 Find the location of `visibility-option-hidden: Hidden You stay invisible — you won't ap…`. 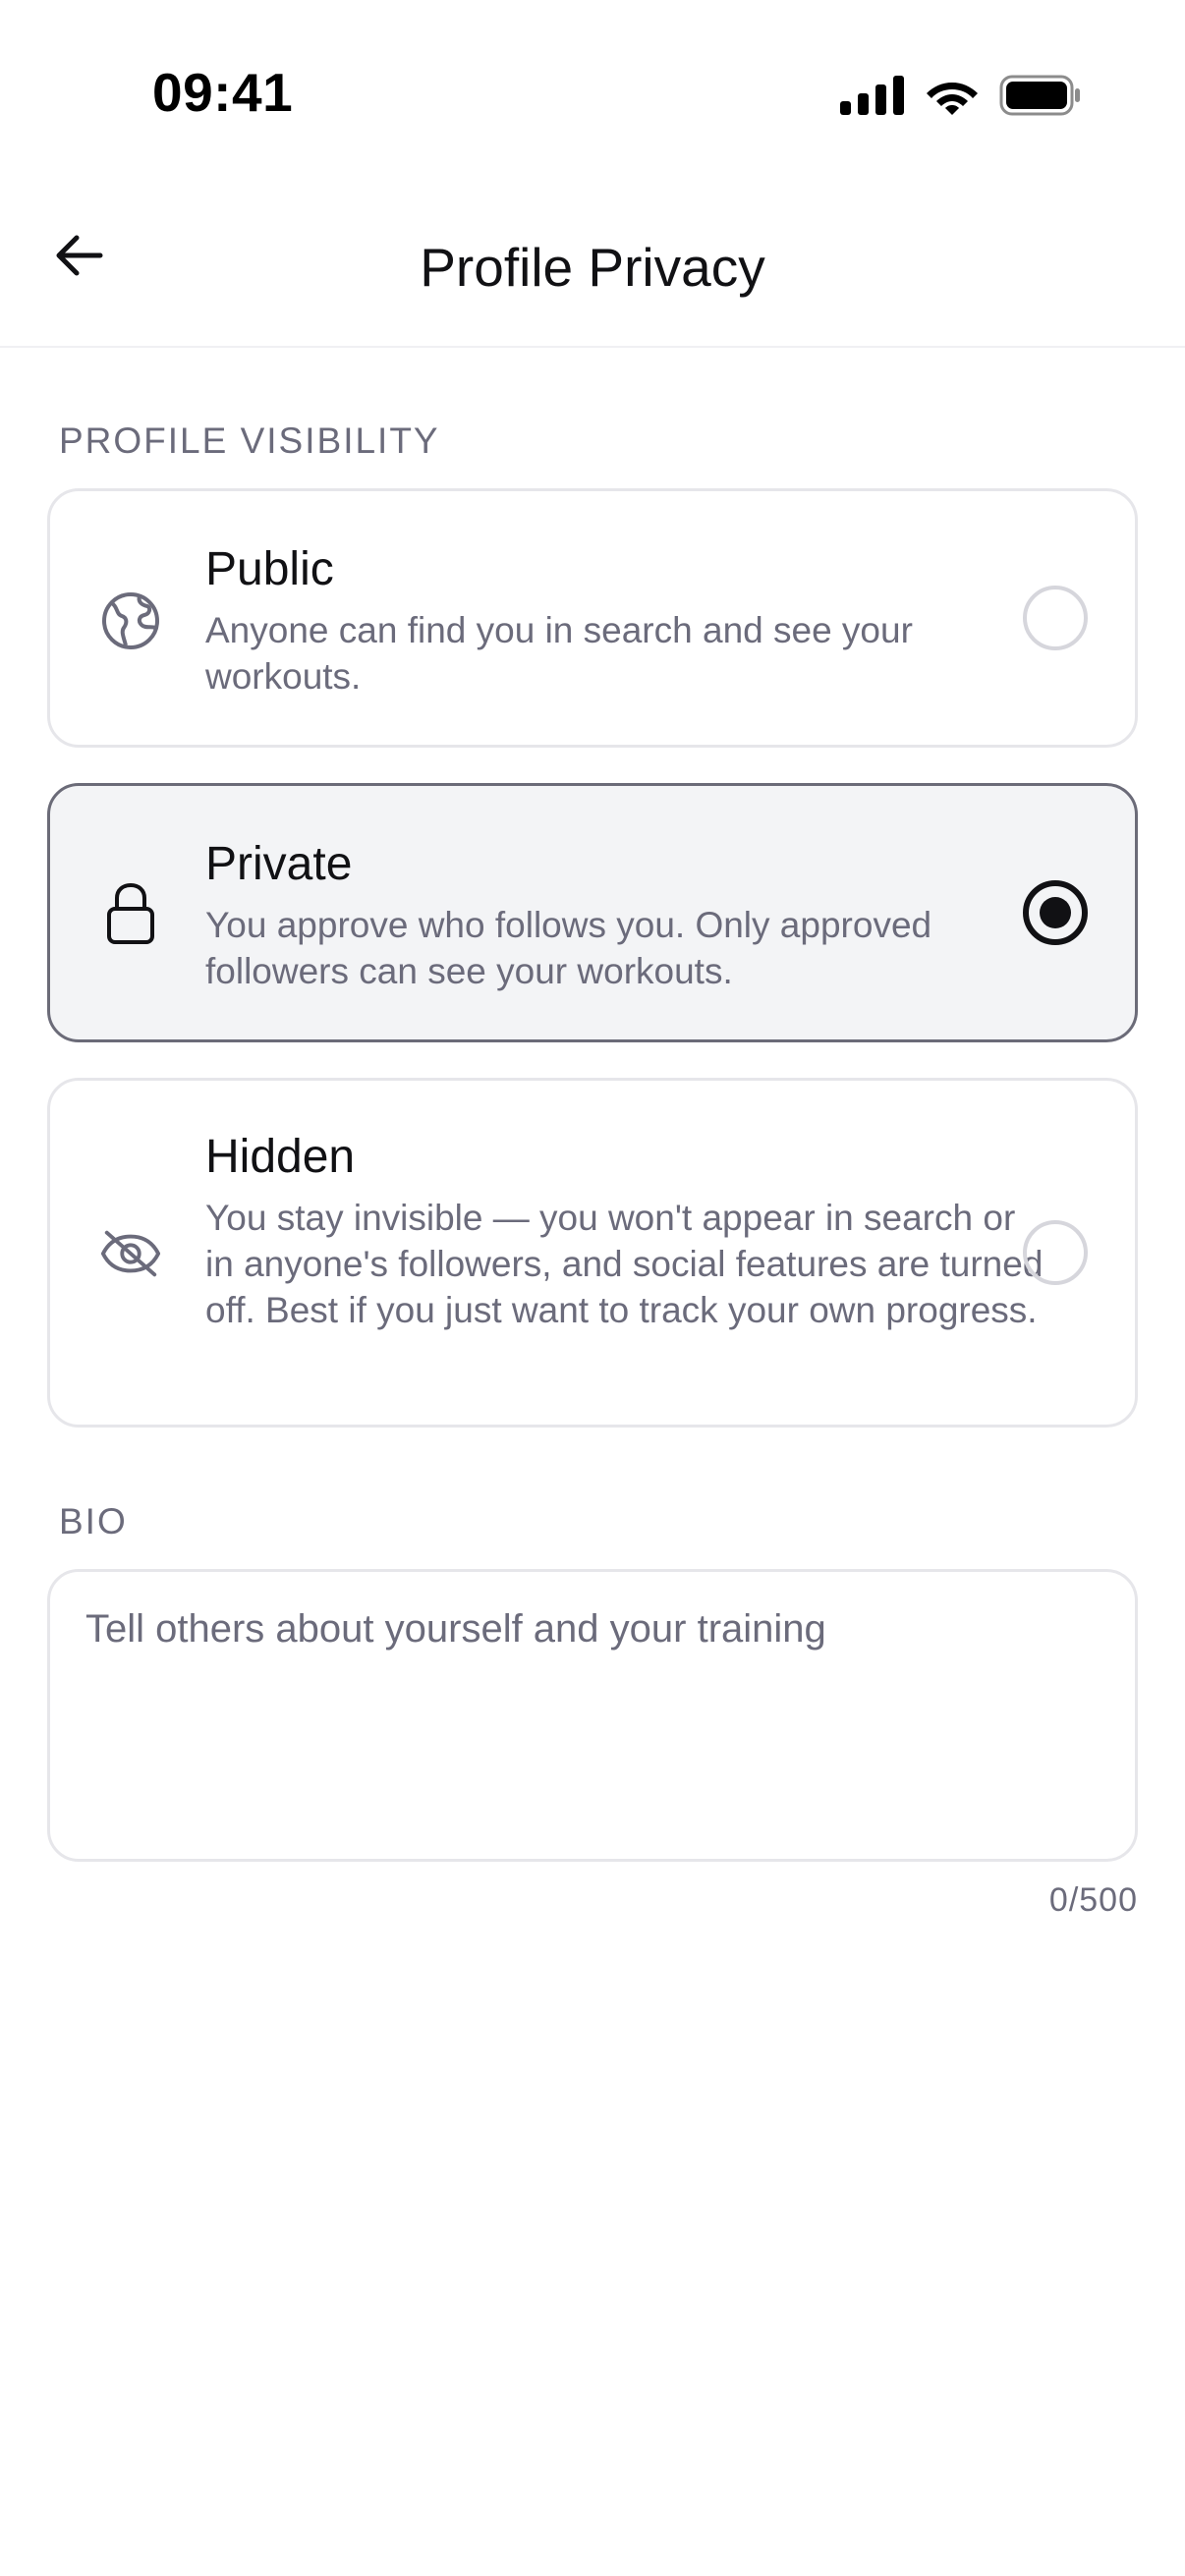

visibility-option-hidden: Hidden You stay invisible — you won't ap… is located at coordinates (592, 1253).